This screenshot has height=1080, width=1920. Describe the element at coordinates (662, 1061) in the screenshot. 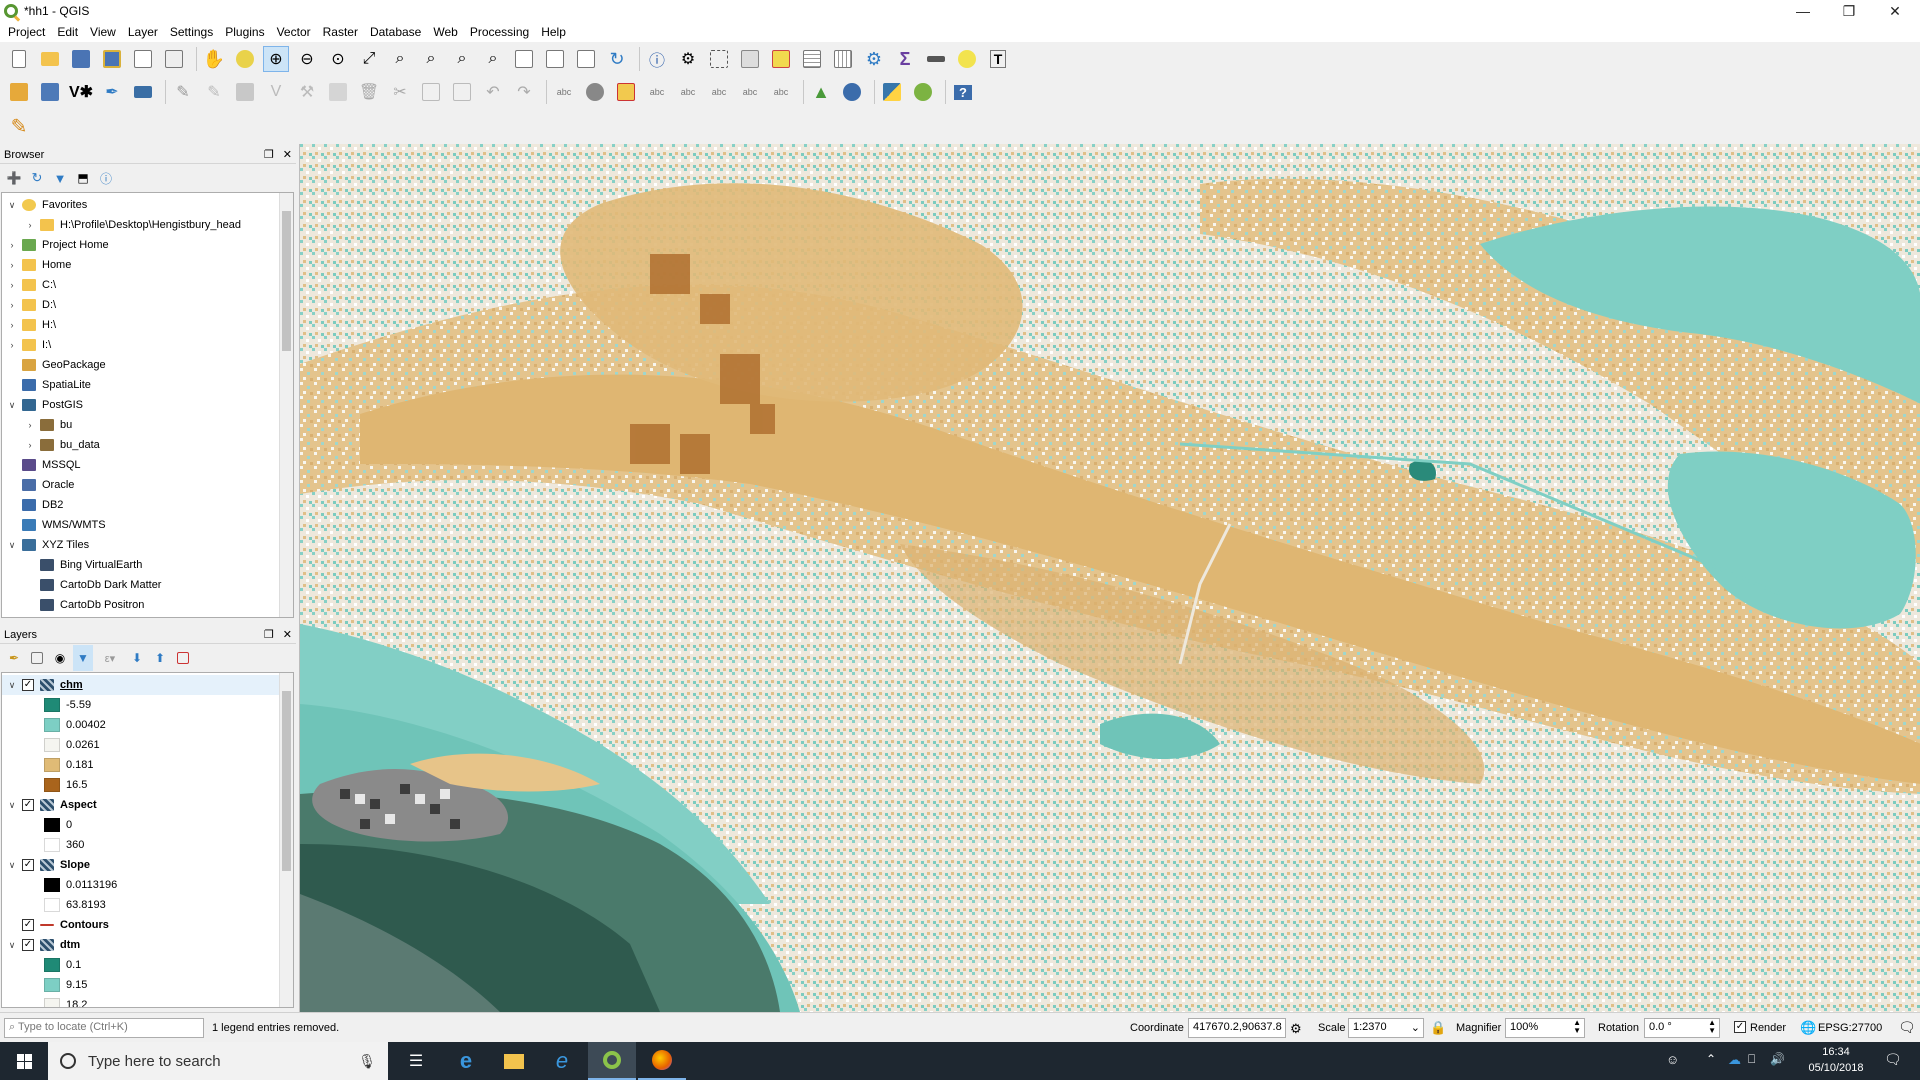

I see `firefox-taskbar-button` at that location.